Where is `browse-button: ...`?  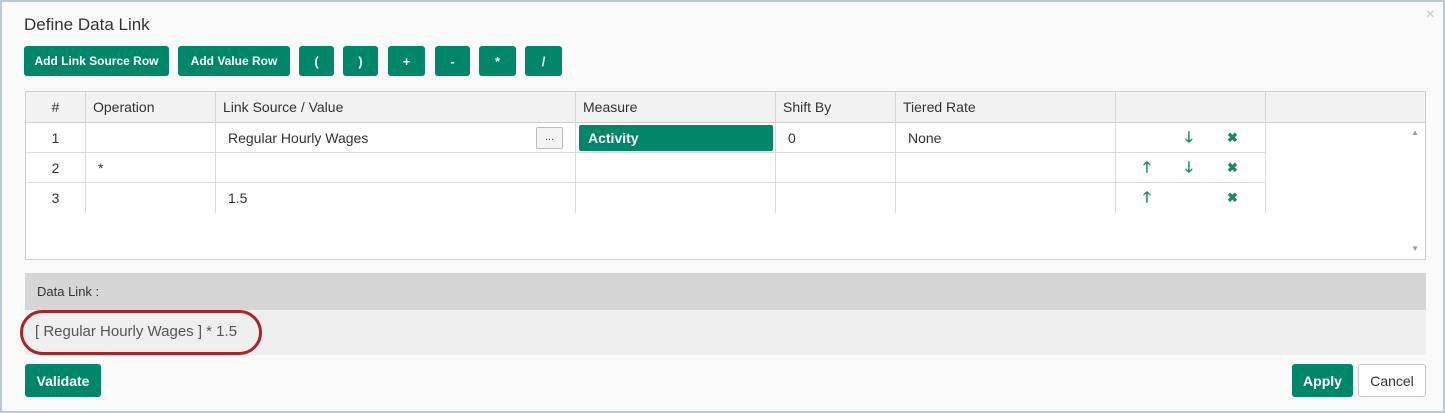 browse-button: ... is located at coordinates (549, 138).